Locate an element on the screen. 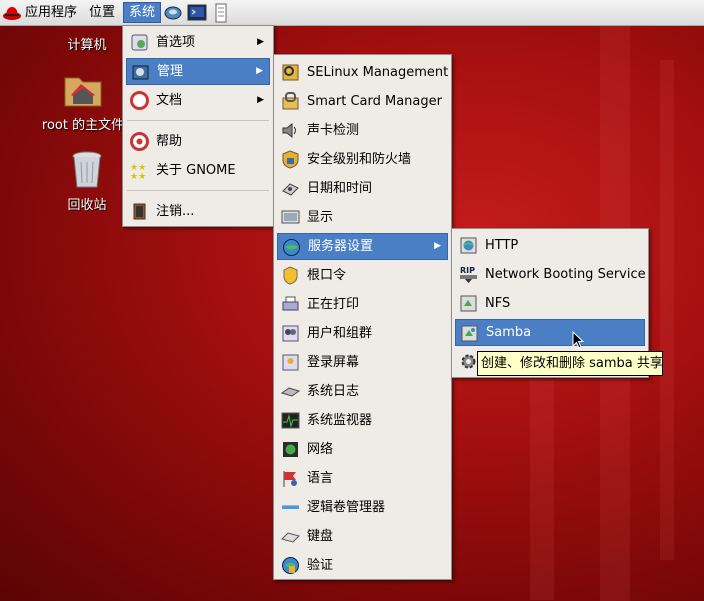  top-panel: 应用程序 位置 系统 is located at coordinates (352, 13).